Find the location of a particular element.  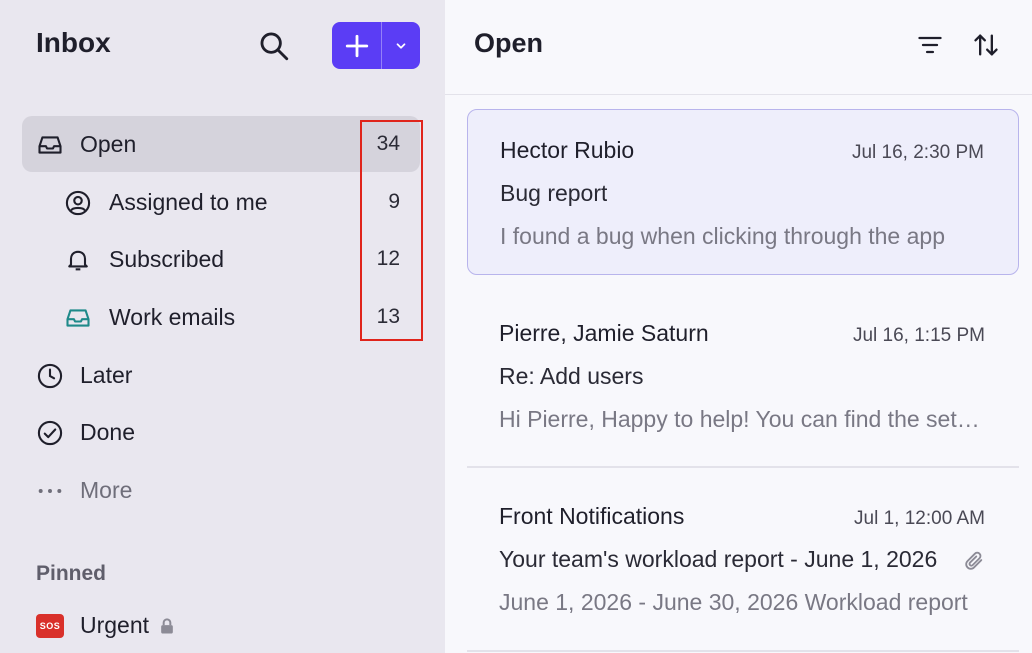

bell-icon is located at coordinates (78, 260).